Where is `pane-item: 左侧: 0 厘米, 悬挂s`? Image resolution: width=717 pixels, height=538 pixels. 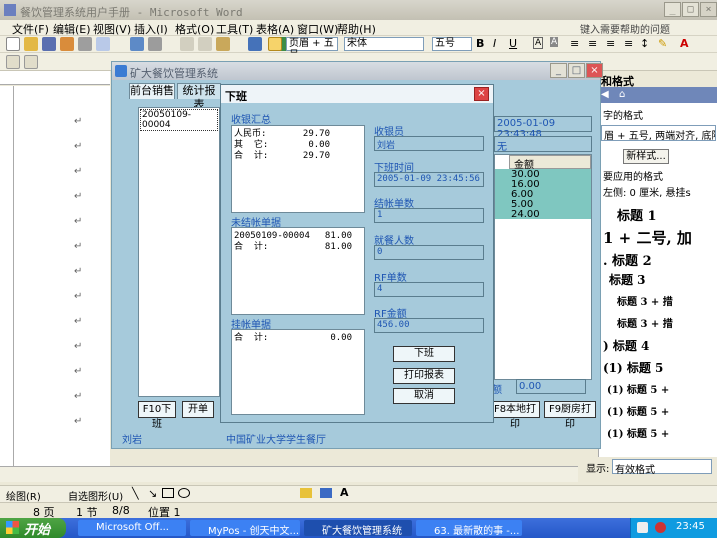
pane-item: 左侧: 0 厘米, 悬挂s is located at coordinates (647, 191).